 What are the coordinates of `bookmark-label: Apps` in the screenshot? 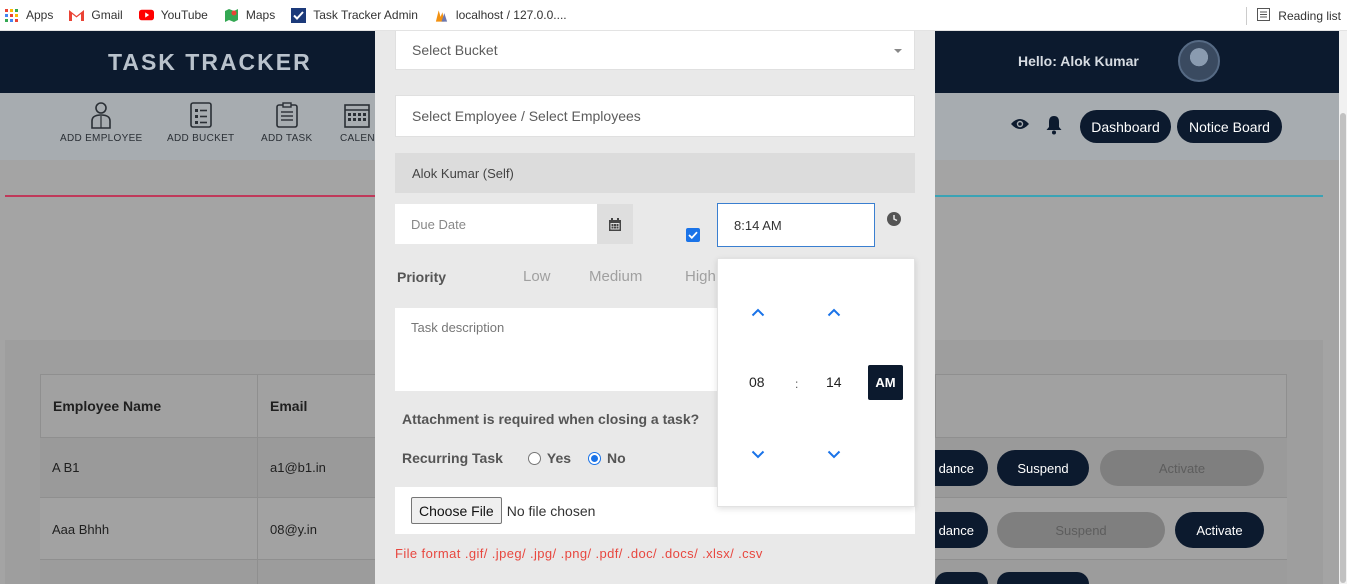 It's located at (40, 15).